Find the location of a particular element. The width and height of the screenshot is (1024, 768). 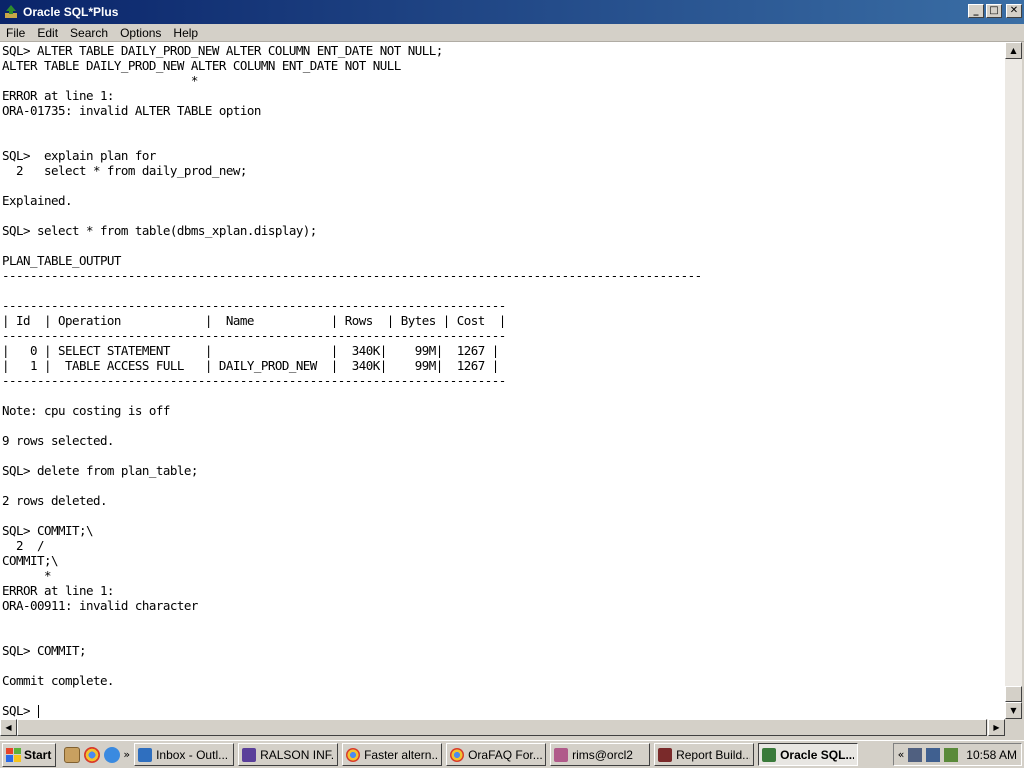

horizontal-scroll-thumb is located at coordinates (502, 727).